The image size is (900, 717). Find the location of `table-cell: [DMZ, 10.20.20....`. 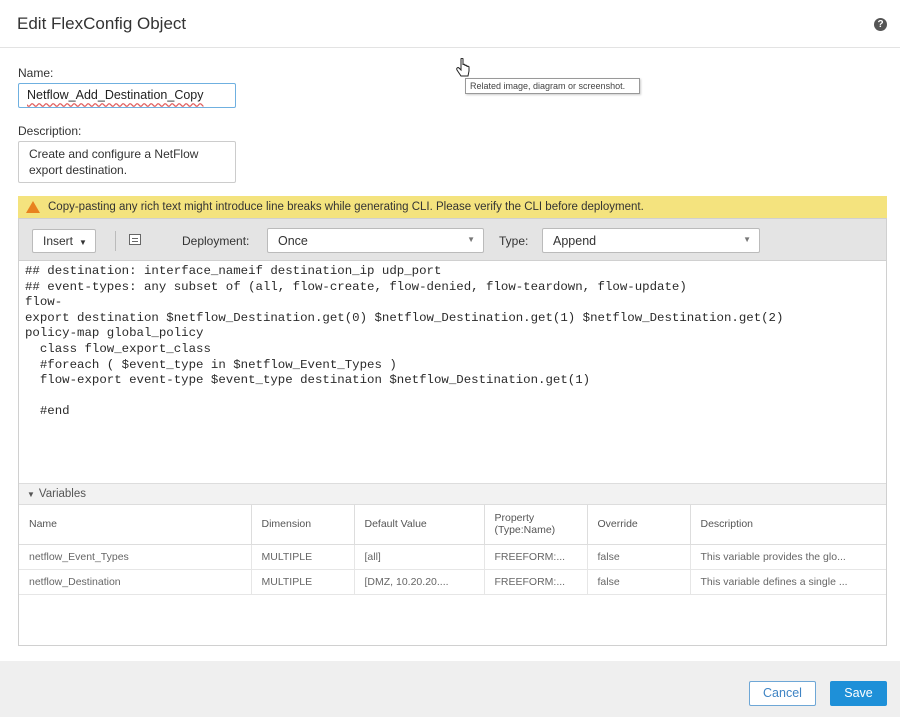

table-cell: [DMZ, 10.20.20.... is located at coordinates (419, 582).